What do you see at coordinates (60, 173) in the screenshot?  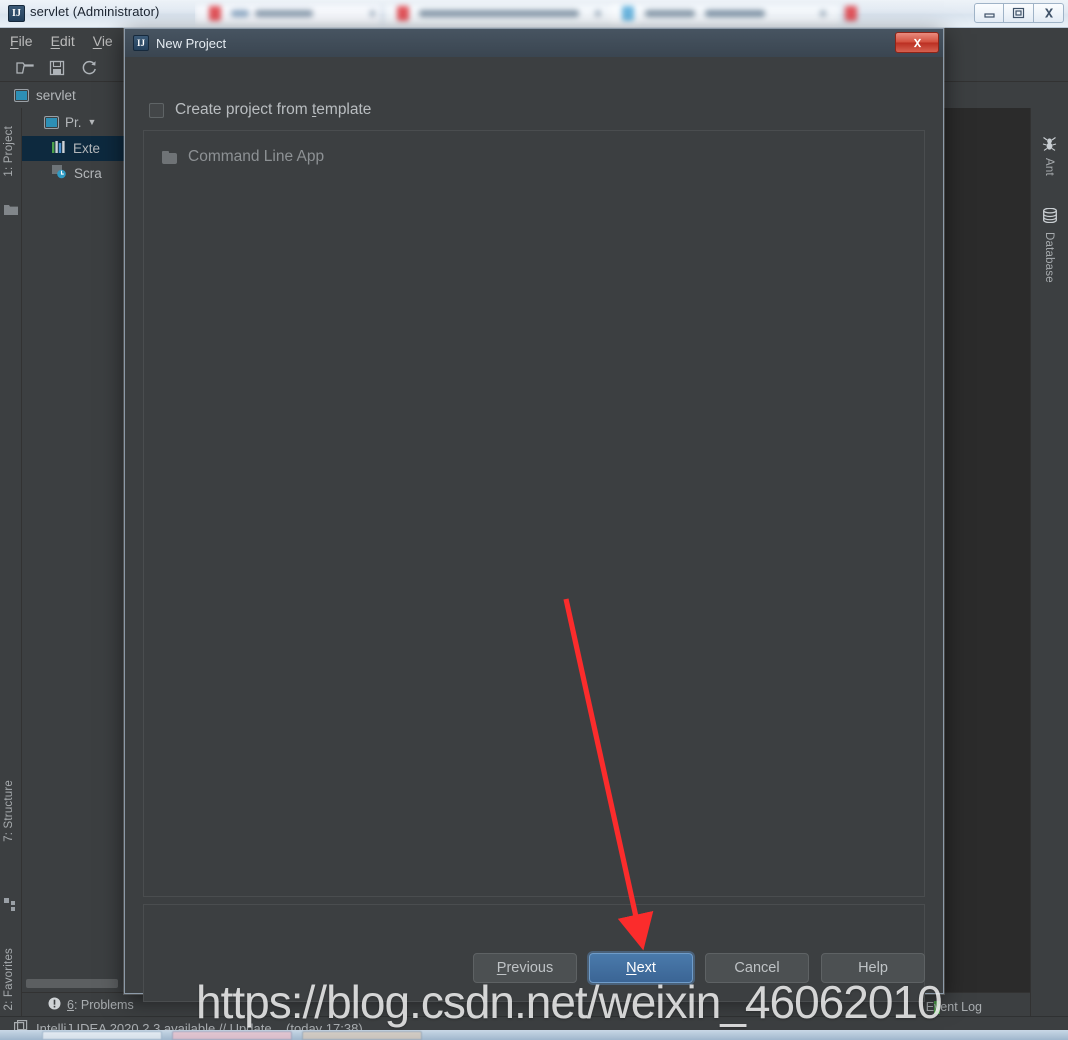 I see `scratches-icon` at bounding box center [60, 173].